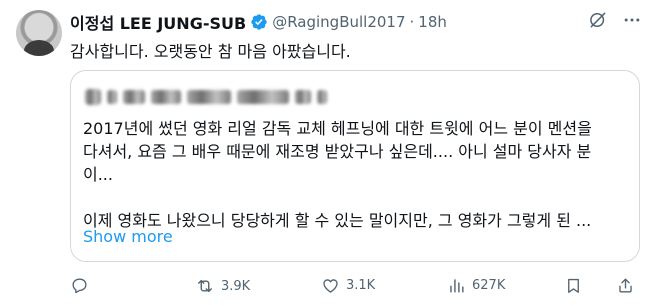 This screenshot has width=658, height=306. I want to click on reply-button, so click(82, 285).